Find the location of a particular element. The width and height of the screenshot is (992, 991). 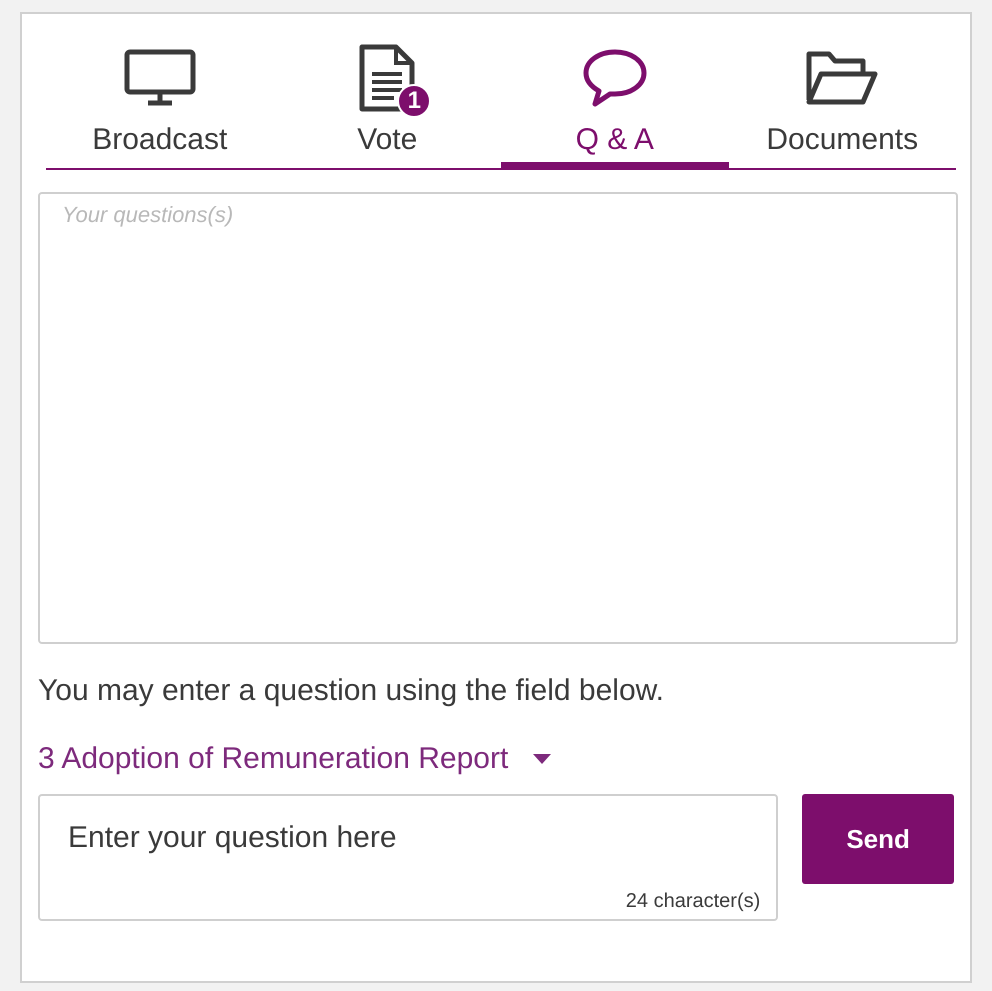

count-badge: 1 is located at coordinates (414, 101).